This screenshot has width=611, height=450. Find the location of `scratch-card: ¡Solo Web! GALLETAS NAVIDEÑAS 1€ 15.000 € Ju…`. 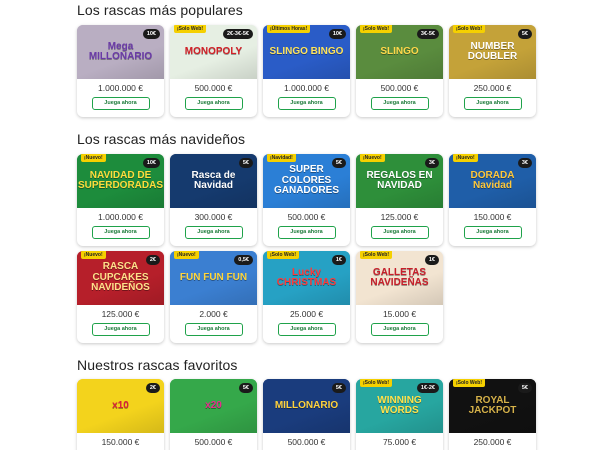

scratch-card: ¡Solo Web! GALLETAS NAVIDEÑAS 1€ 15.000 € Ju… is located at coordinates (399, 297).